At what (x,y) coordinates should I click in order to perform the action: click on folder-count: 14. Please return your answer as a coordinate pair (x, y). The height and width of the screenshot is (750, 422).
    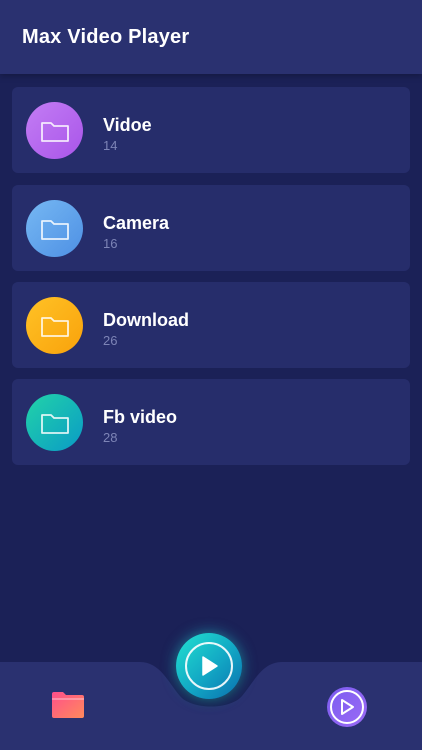
    Looking at the image, I should click on (110, 145).